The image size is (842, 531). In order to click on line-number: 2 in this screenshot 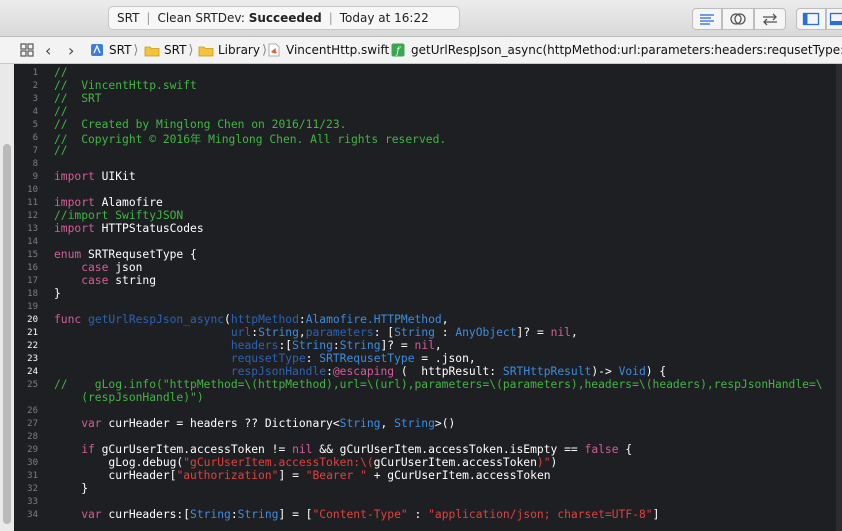, I will do `click(35, 86)`.